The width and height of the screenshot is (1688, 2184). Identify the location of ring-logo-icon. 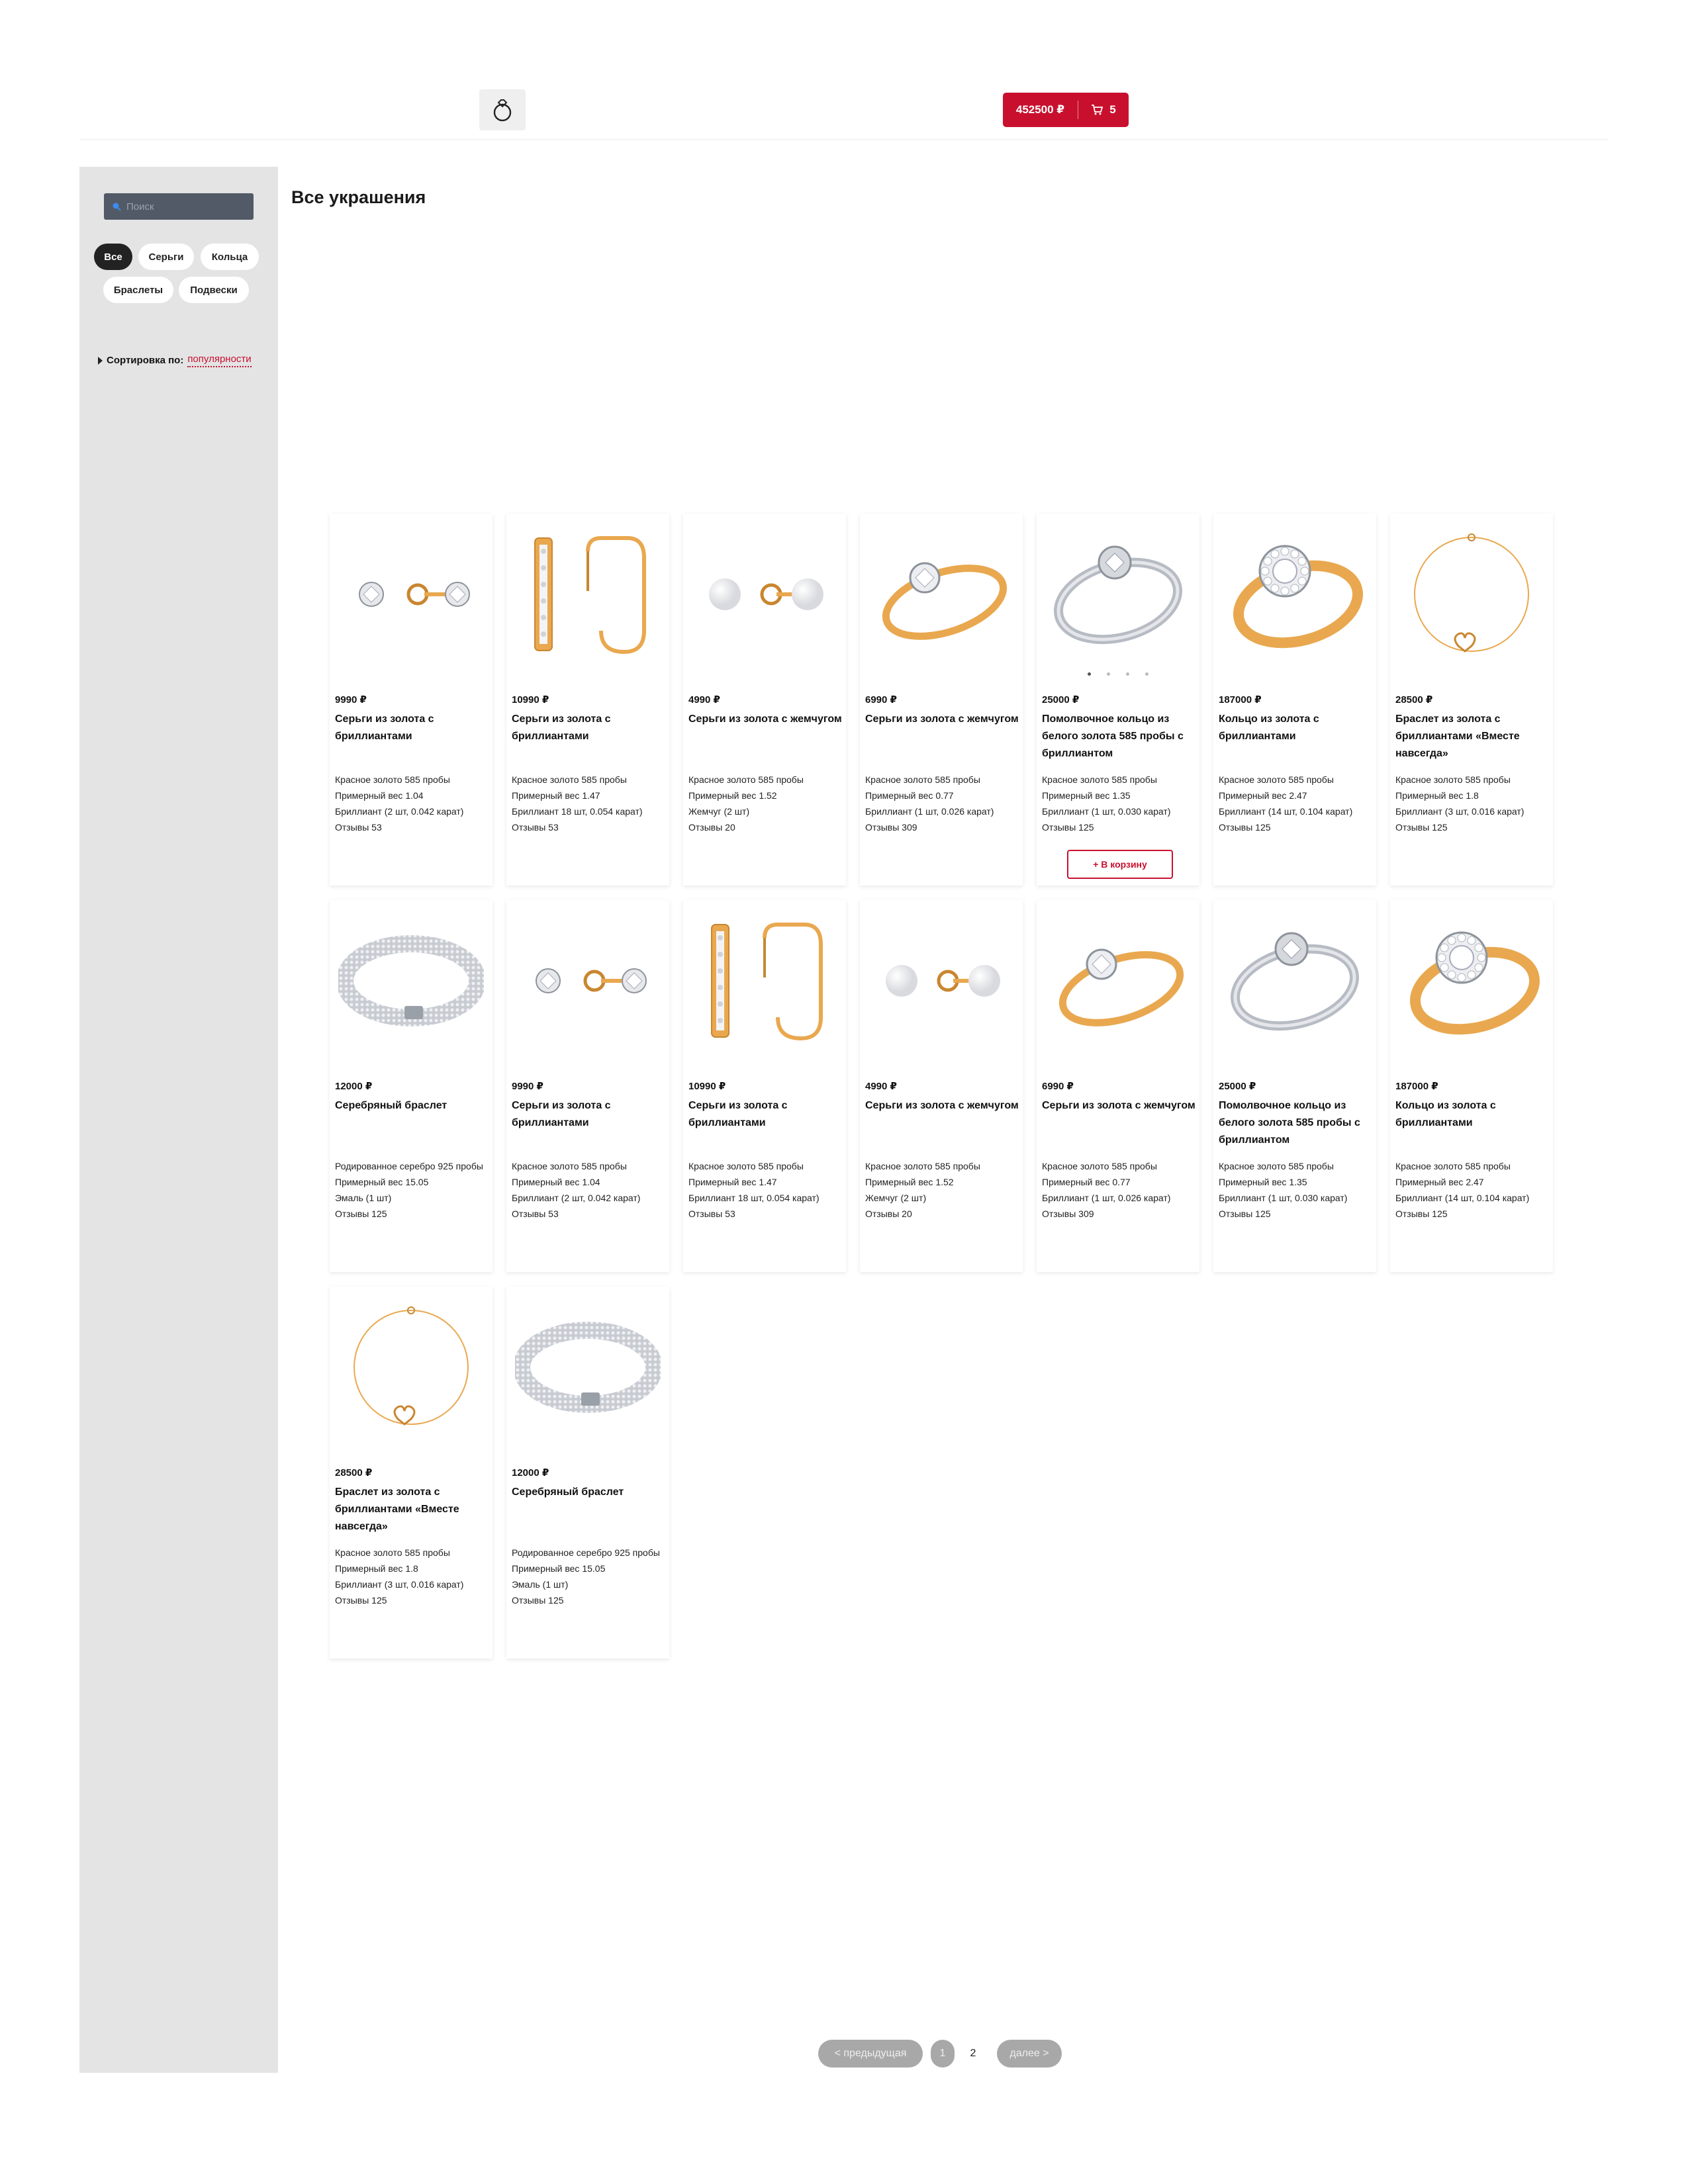
(502, 111).